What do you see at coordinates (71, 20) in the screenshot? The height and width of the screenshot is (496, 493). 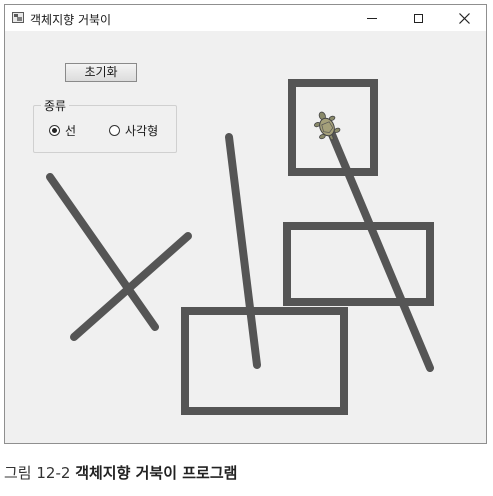 I see `window-title: 객체지향 거북이` at bounding box center [71, 20].